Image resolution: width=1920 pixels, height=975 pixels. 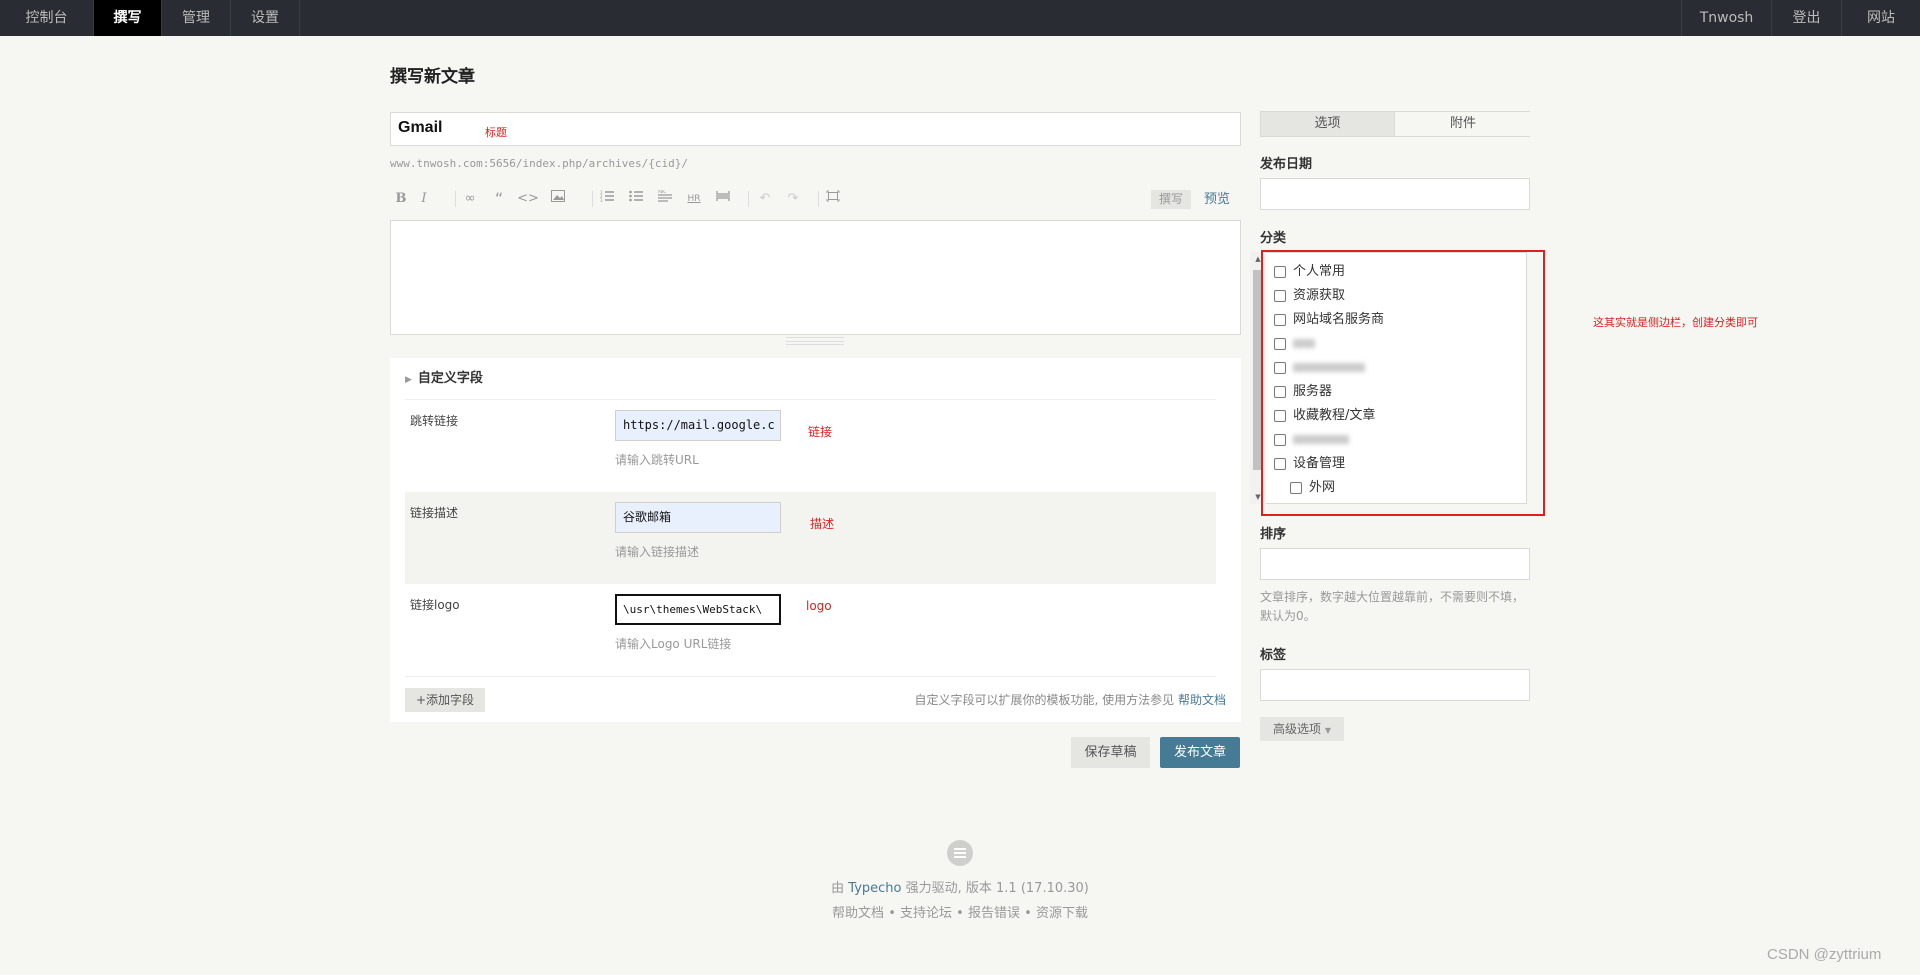 I want to click on annotation-frame, so click(x=1403, y=383).